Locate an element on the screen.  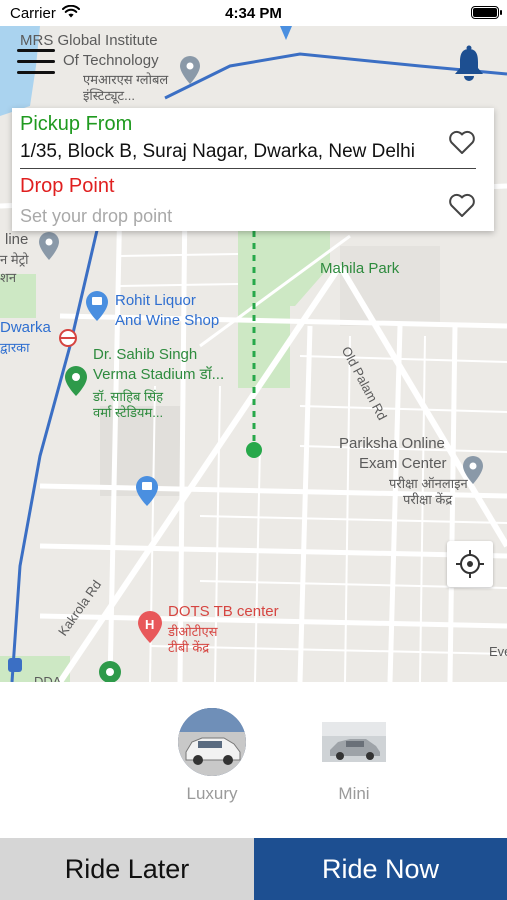
crosshair-icon is located at coordinates (470, 564).